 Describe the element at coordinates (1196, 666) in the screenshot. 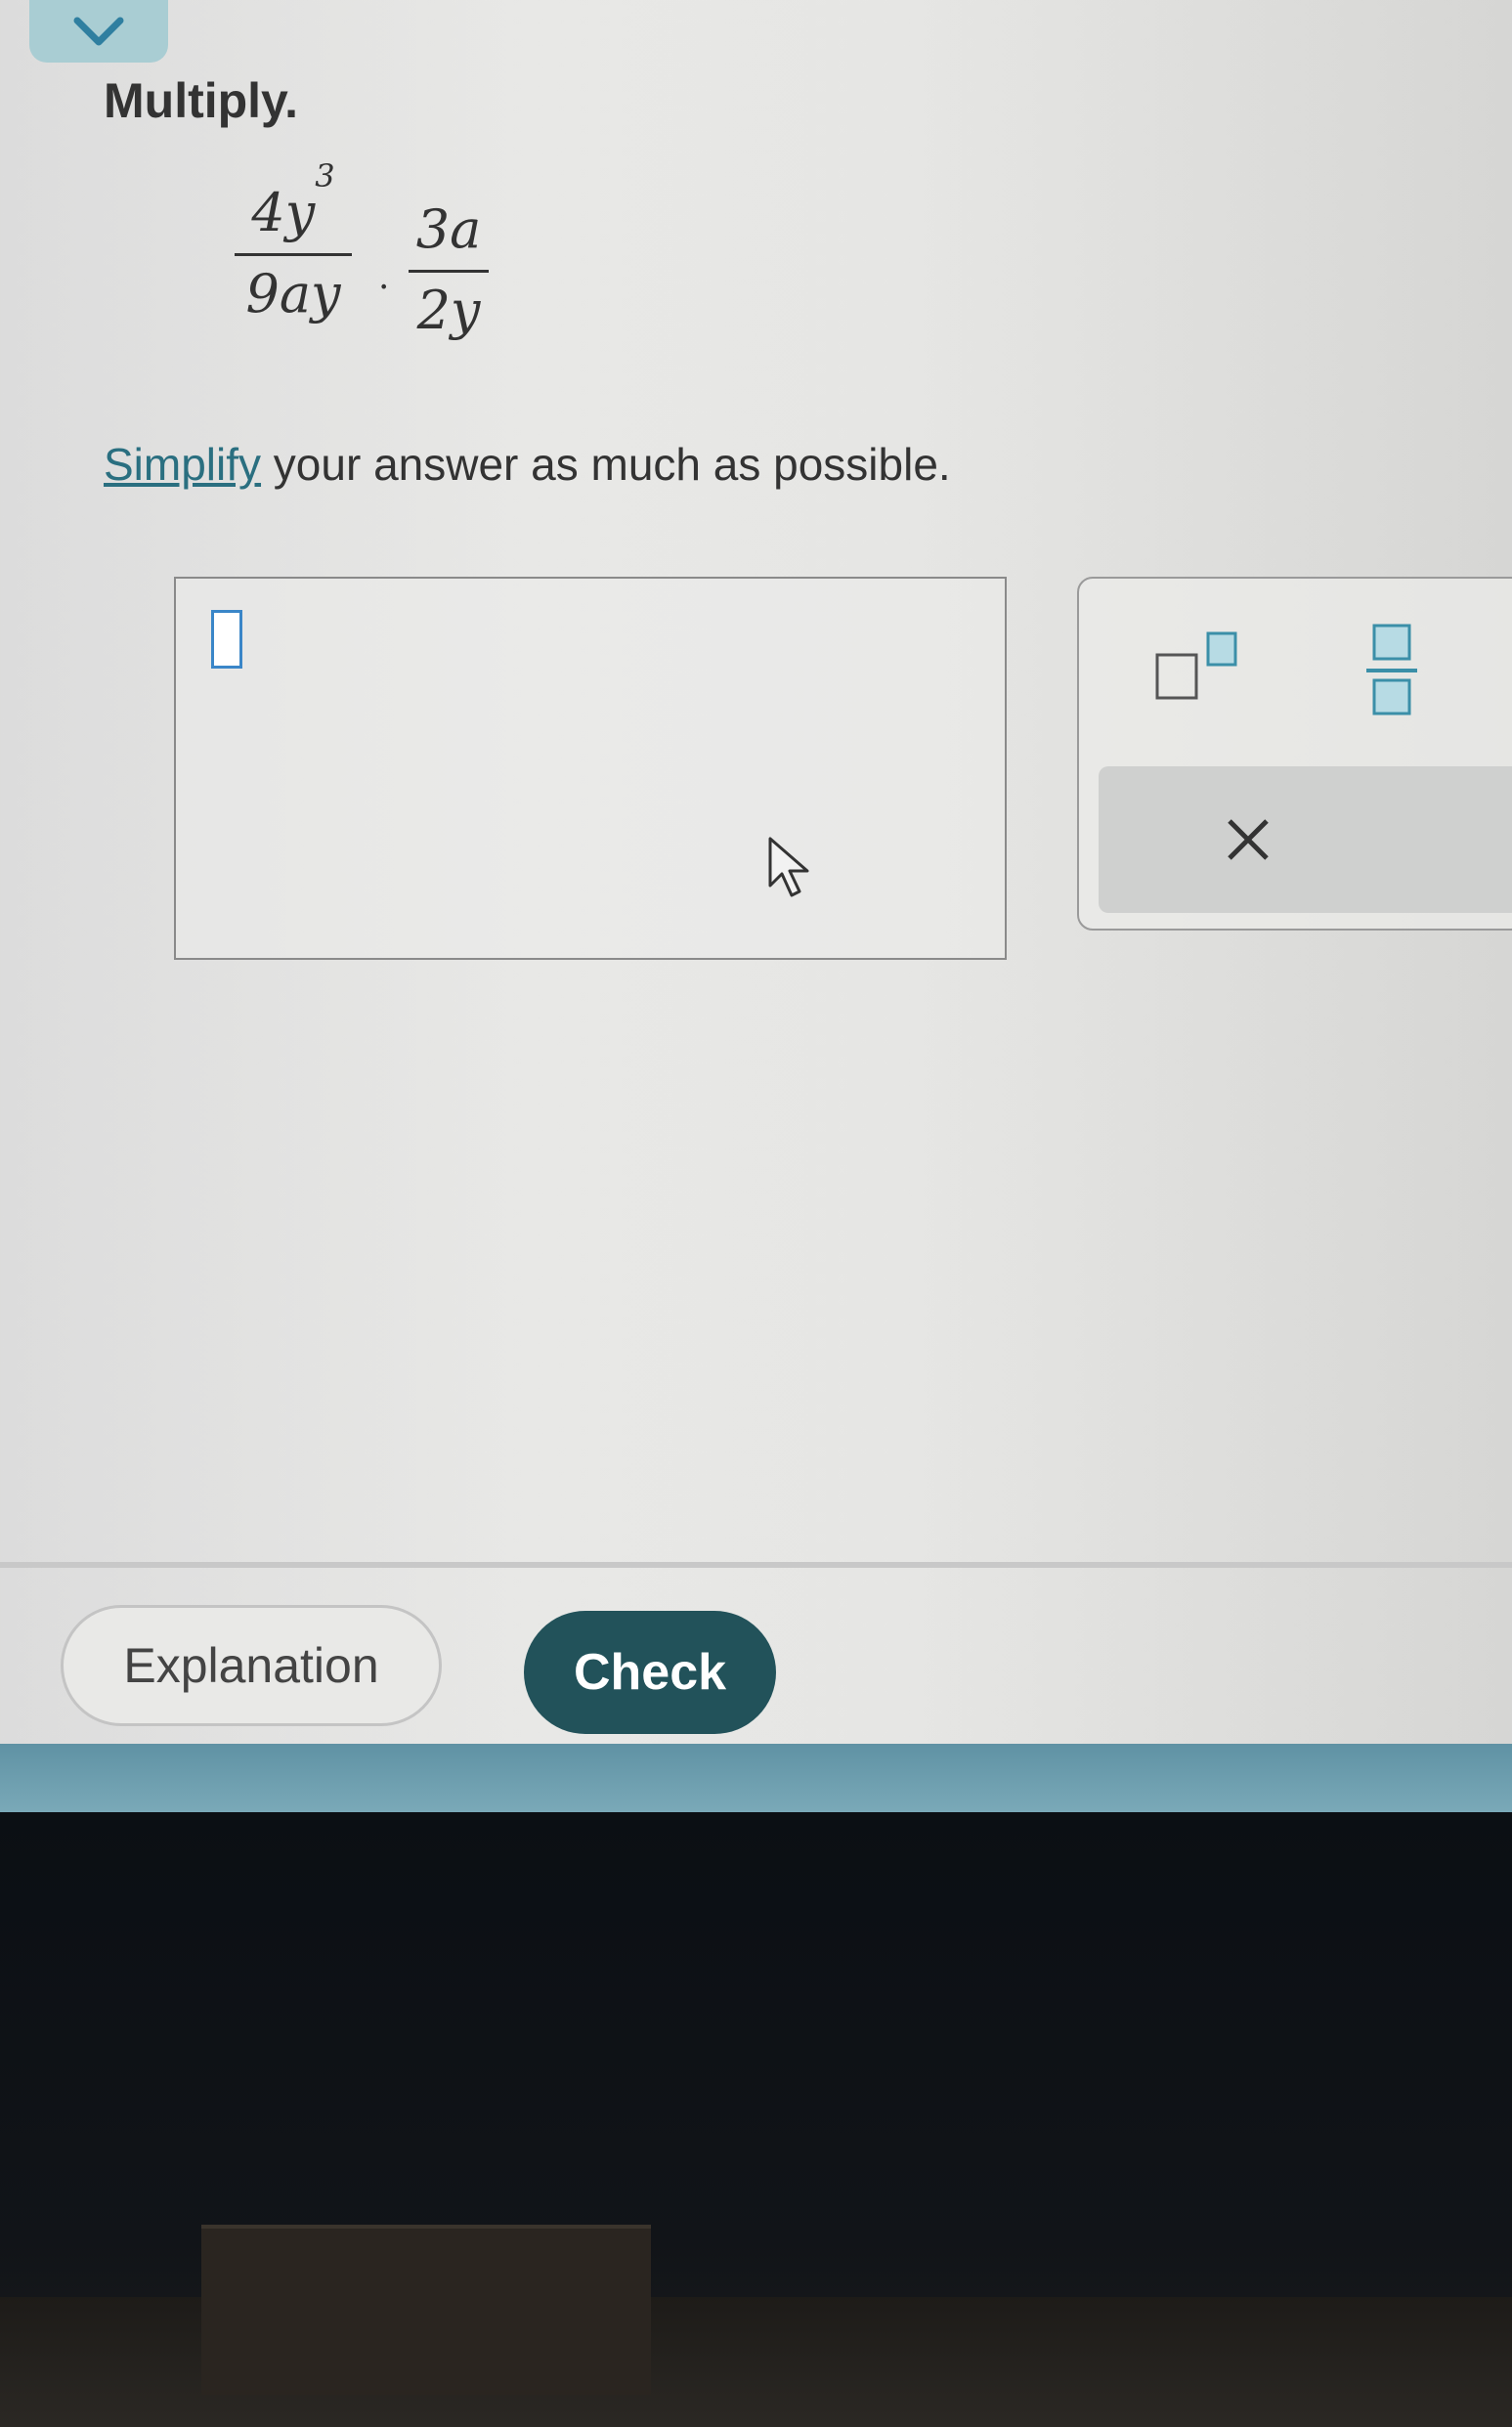

I see `exponent-icon` at that location.